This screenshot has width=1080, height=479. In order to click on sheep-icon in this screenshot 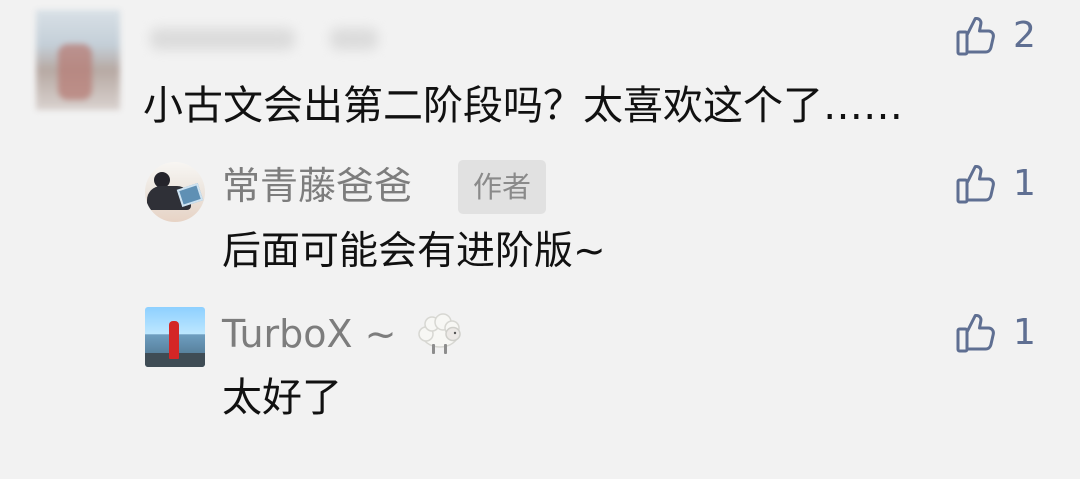, I will do `click(439, 334)`.